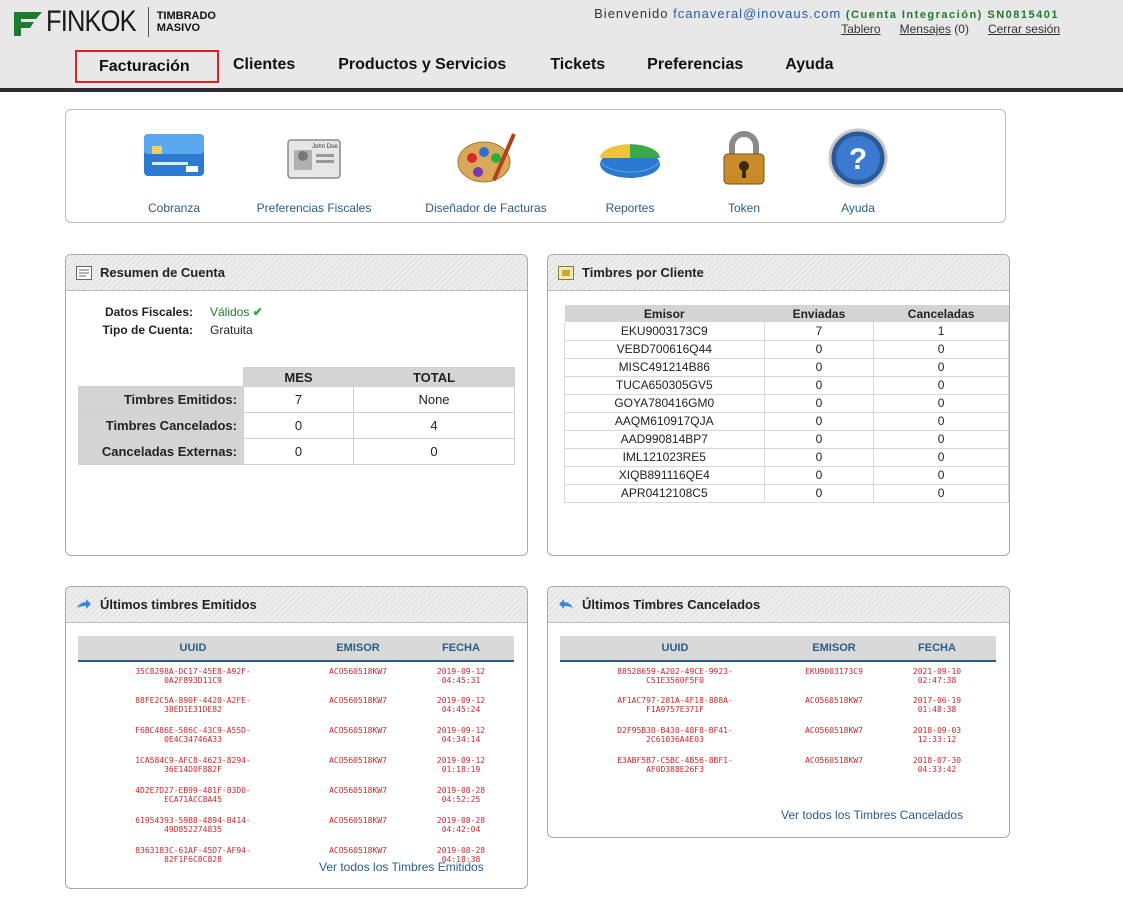  I want to click on fecha-cell: 2019-09-12 04:45:31, so click(461, 676).